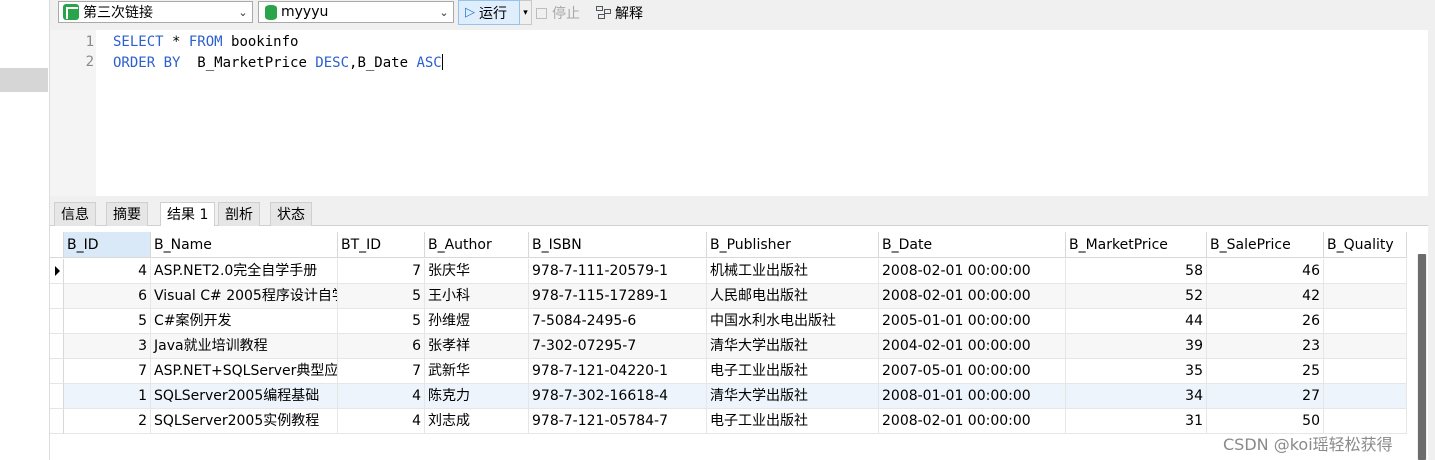  I want to click on cell-b-id: 3, so click(107, 346).